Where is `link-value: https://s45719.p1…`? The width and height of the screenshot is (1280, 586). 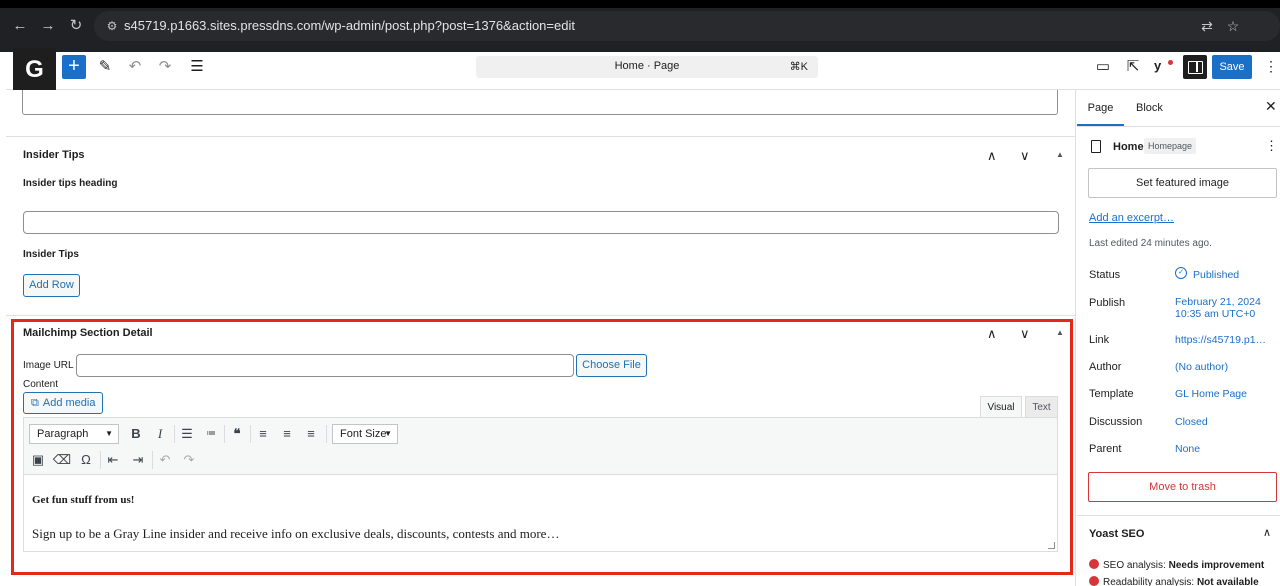
link-value: https://s45719.p1… is located at coordinates (1220, 340).